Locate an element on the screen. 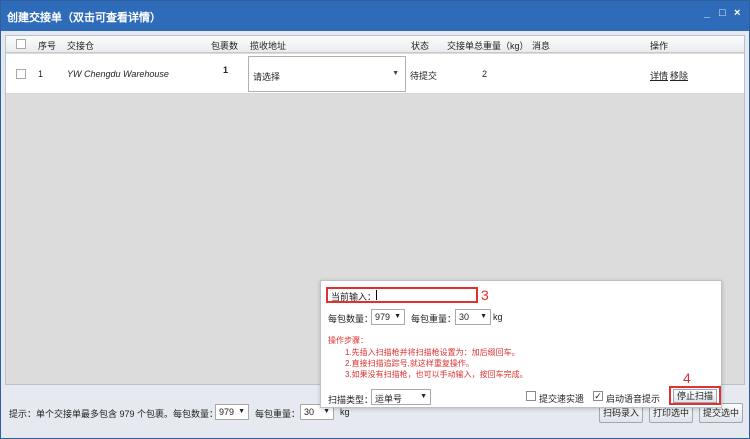 The width and height of the screenshot is (750, 439). text-caret is located at coordinates (376, 295).